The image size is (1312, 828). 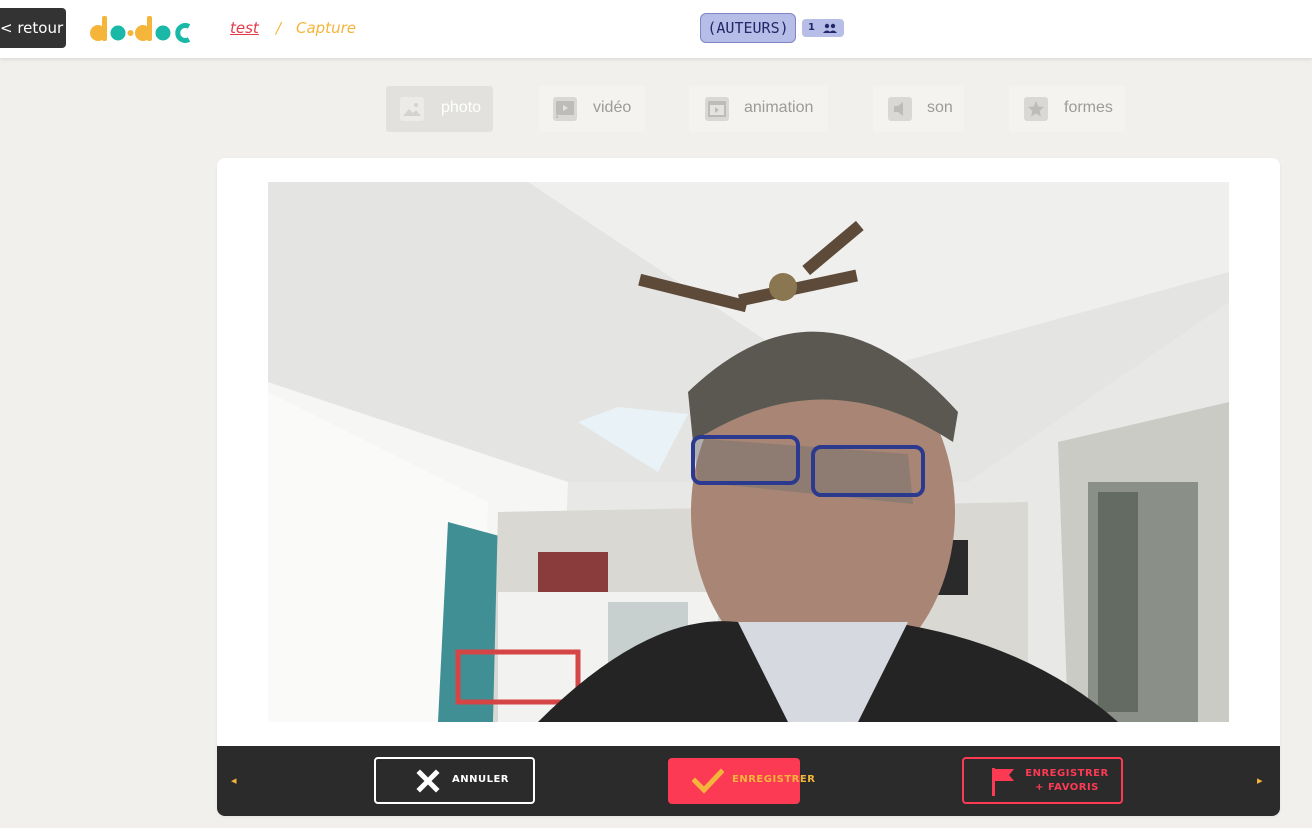 What do you see at coordinates (1067, 787) in the screenshot?
I see `save-favorite-line2: + FAVORIS` at bounding box center [1067, 787].